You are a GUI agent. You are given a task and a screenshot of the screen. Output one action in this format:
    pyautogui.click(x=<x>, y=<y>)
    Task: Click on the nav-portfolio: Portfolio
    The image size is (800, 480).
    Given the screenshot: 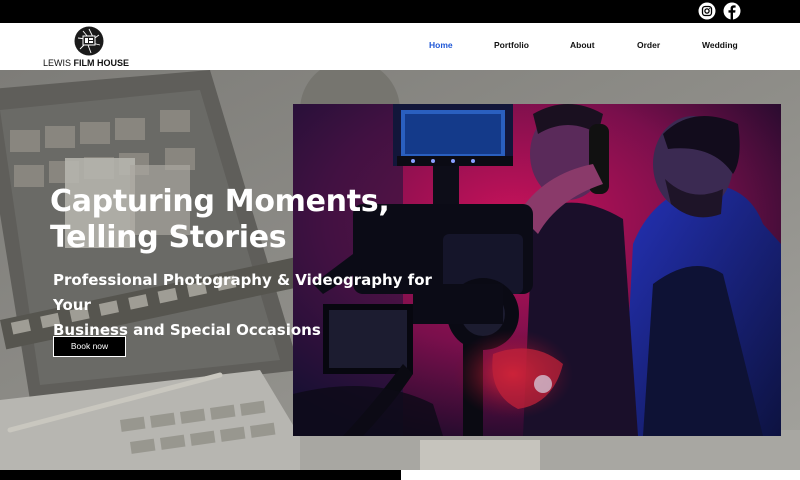 What is the action you would take?
    pyautogui.click(x=511, y=45)
    